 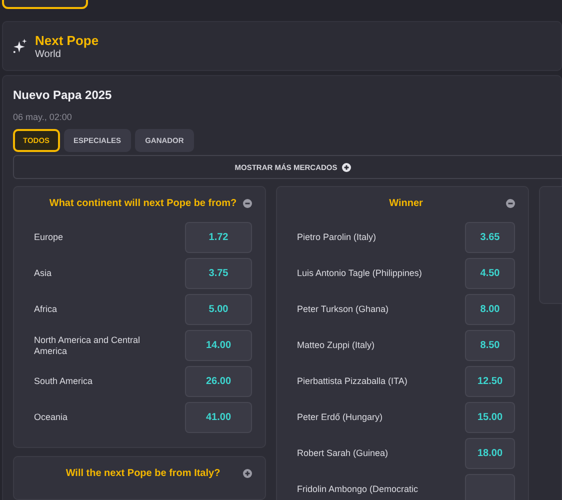 I want to click on outcome-name: Fridolin Ambongo (Democratic, so click(x=357, y=489).